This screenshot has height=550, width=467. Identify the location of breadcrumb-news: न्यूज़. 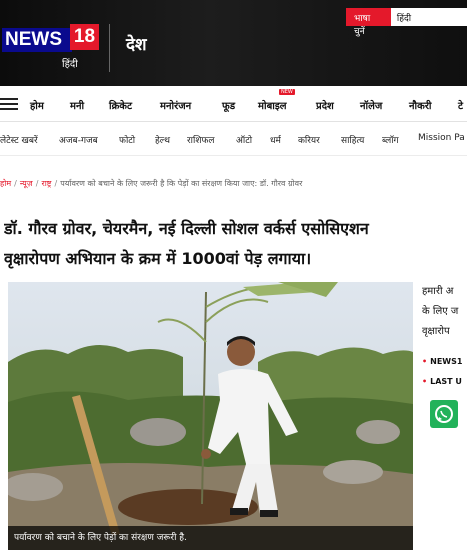
(26, 183).